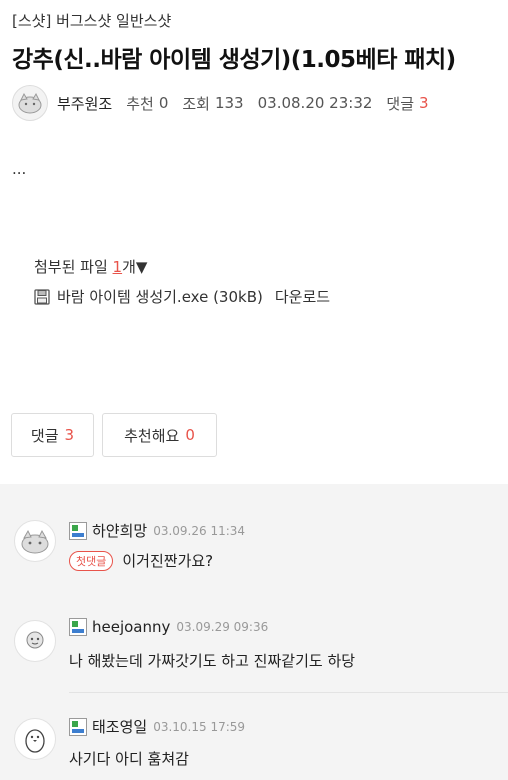 The height and width of the screenshot is (780, 508). I want to click on attachments-toggle: 첨부된 파일 1개▼, so click(90, 266).